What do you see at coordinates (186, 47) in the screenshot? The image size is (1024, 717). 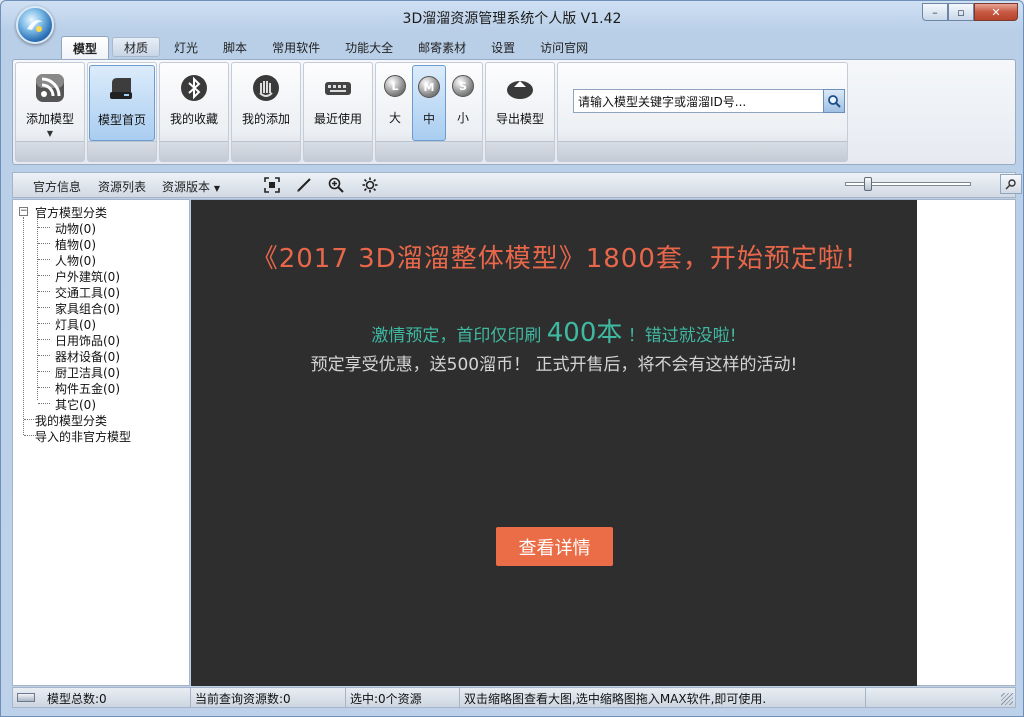 I see `tab-lighting: 灯光` at bounding box center [186, 47].